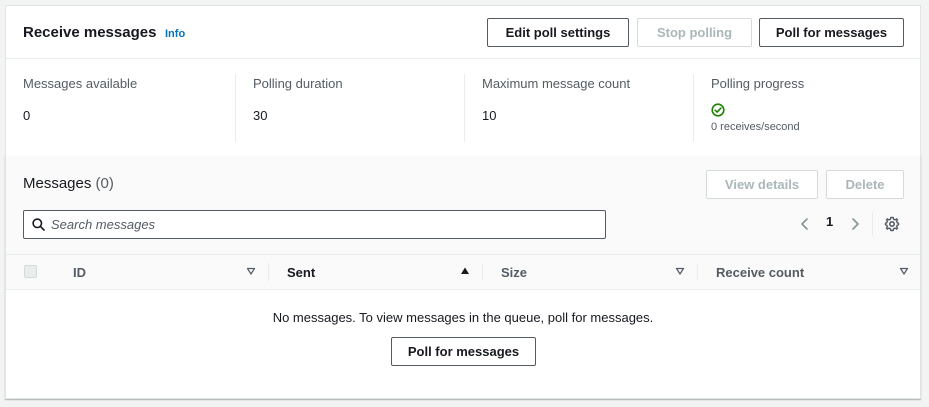  Describe the element at coordinates (30, 271) in the screenshot. I see `select-all-checkbox` at that location.